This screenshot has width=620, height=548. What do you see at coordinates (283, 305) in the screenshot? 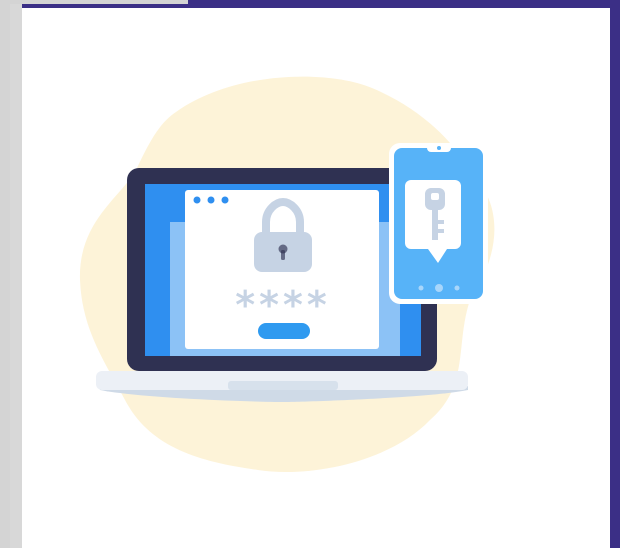
I see `password-mask: ****` at bounding box center [283, 305].